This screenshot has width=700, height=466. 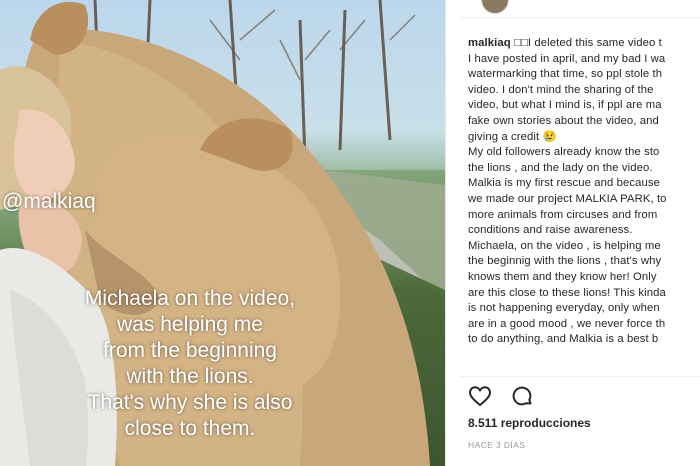 I want to click on caption-line: malkiaq □□I deleted this same video t, so click(x=584, y=44).